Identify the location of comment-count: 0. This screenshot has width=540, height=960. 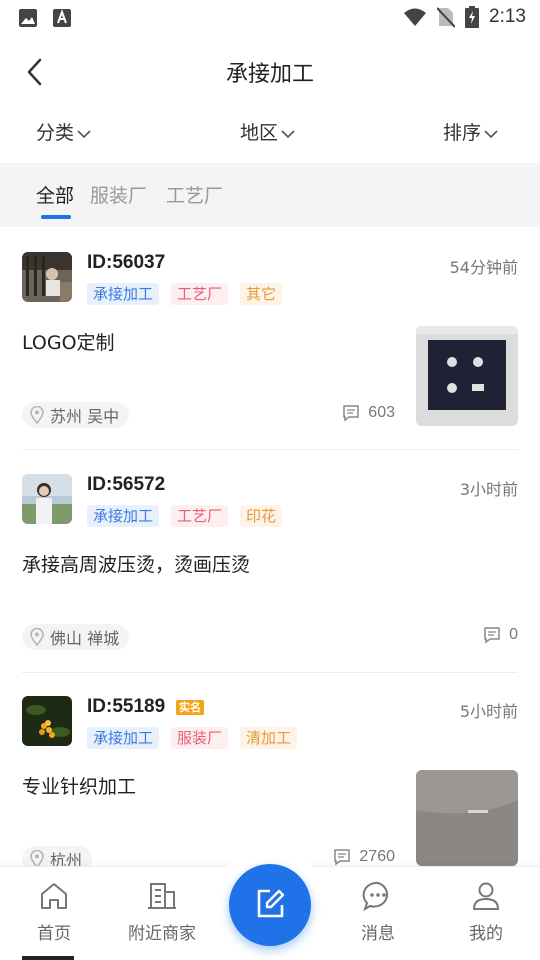
(500, 635).